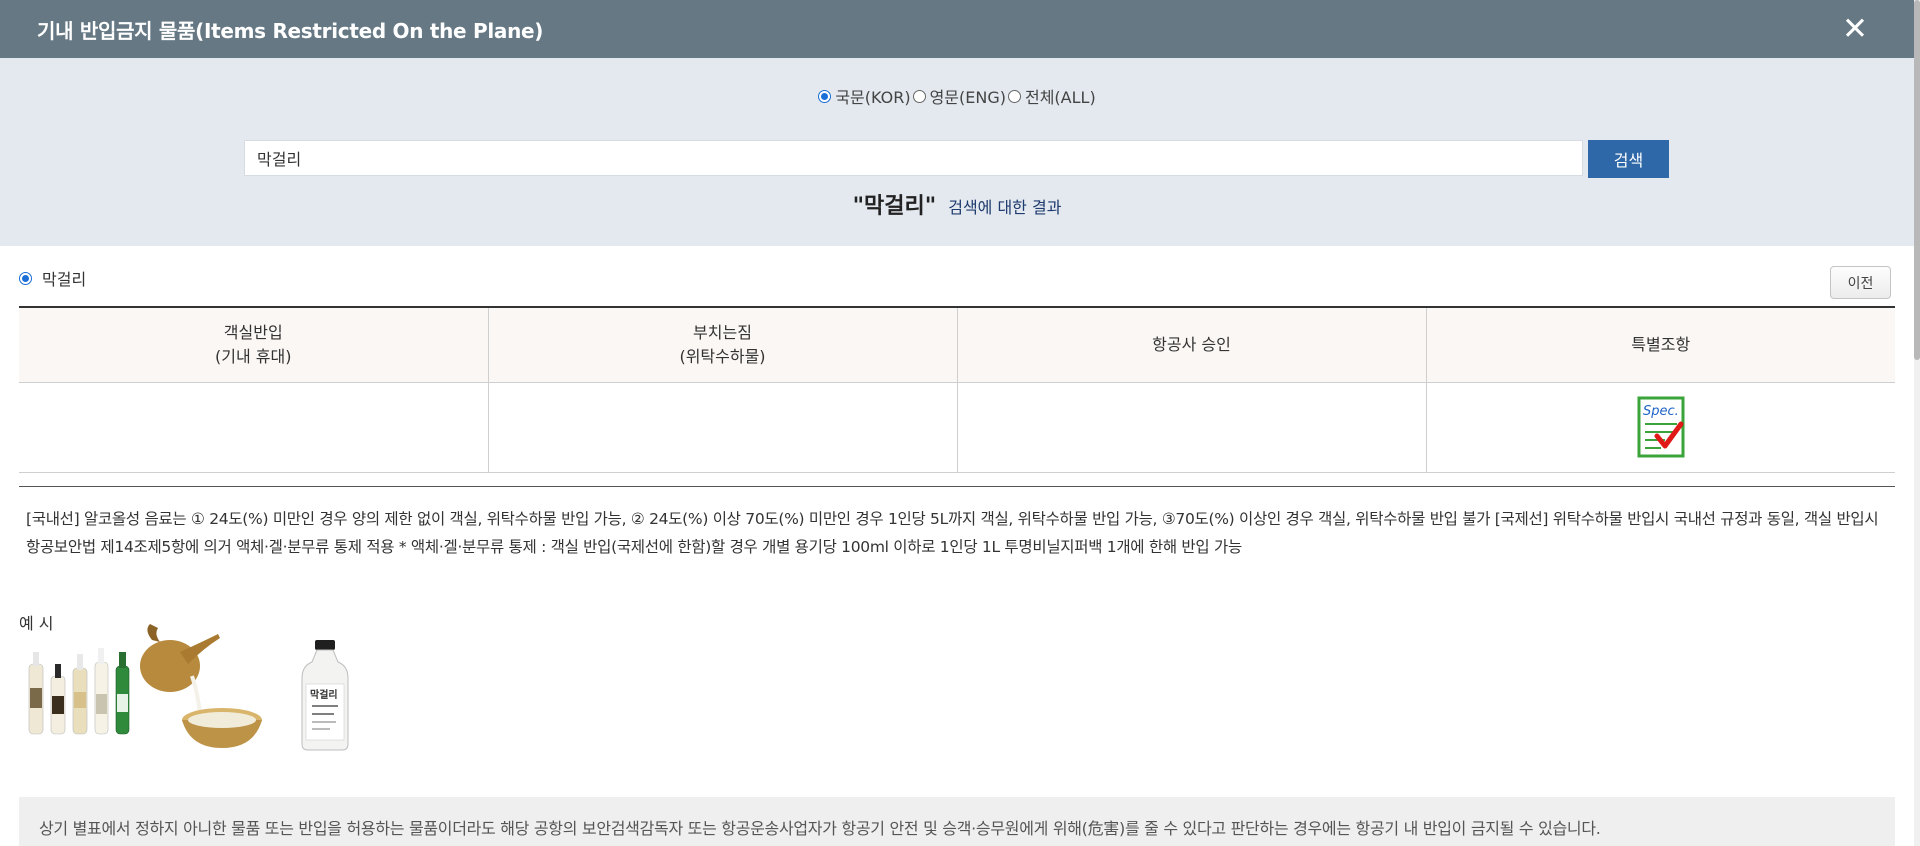 This screenshot has width=1920, height=846. I want to click on result-suffix: 검색에 대한 결과, so click(1005, 207).